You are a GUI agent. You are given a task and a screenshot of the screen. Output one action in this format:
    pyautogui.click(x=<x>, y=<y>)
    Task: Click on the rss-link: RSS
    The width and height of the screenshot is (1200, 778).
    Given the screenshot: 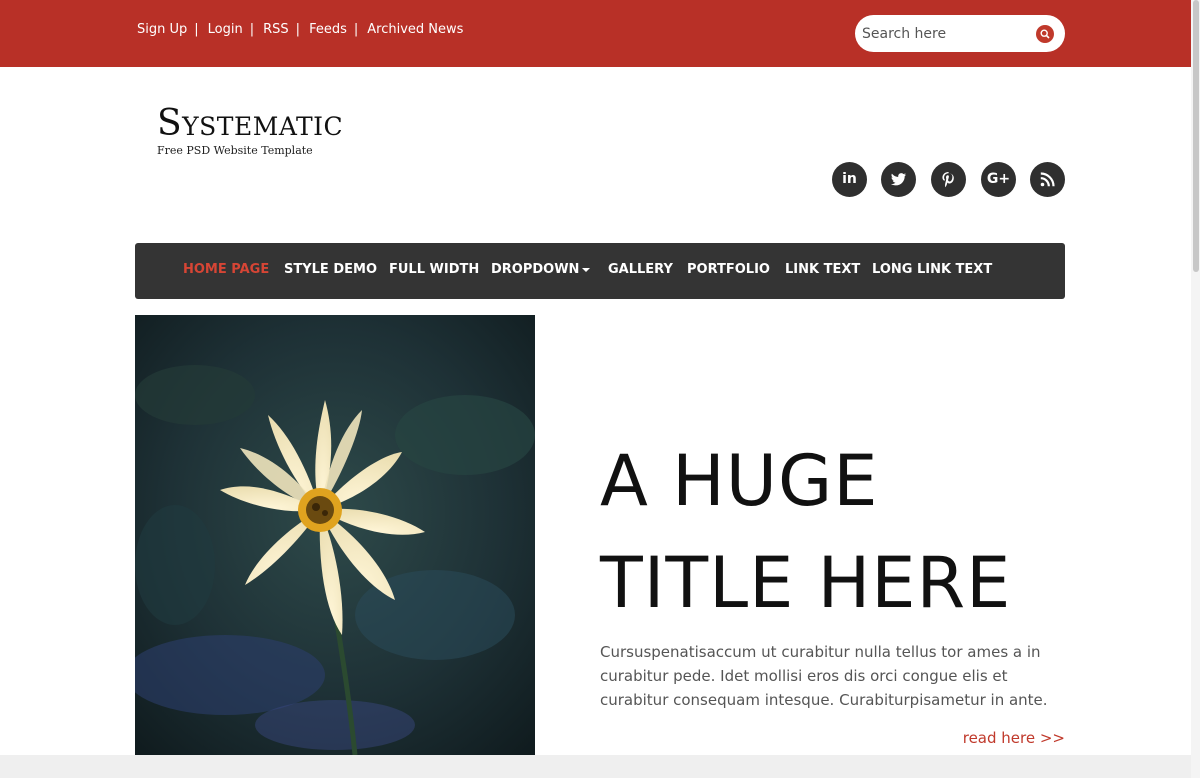 What is the action you would take?
    pyautogui.click(x=276, y=29)
    